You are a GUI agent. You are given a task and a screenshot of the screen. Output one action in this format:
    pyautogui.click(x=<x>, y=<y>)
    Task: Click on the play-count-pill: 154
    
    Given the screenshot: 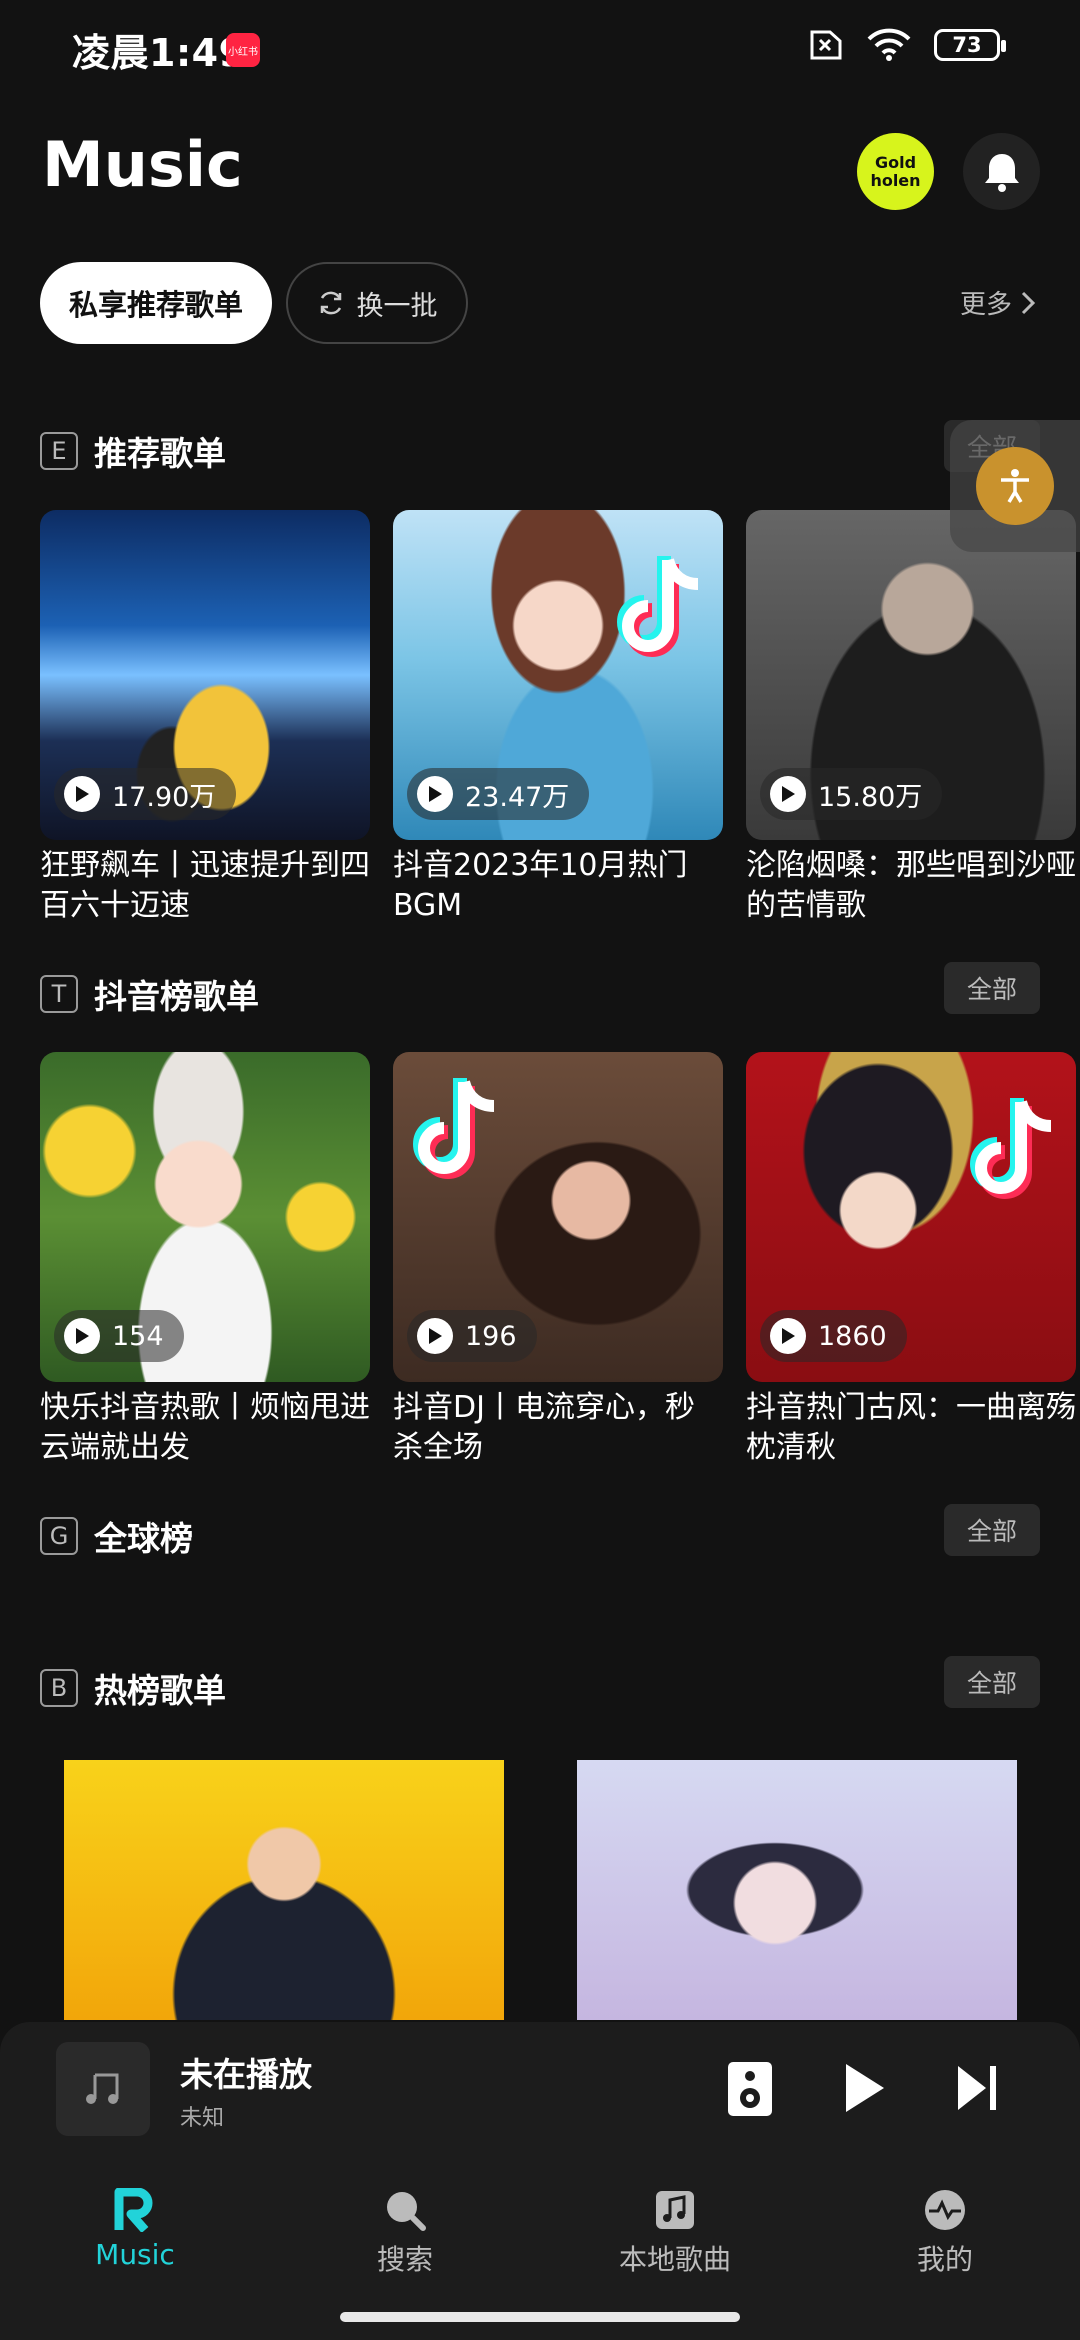 What is the action you would take?
    pyautogui.click(x=119, y=1336)
    